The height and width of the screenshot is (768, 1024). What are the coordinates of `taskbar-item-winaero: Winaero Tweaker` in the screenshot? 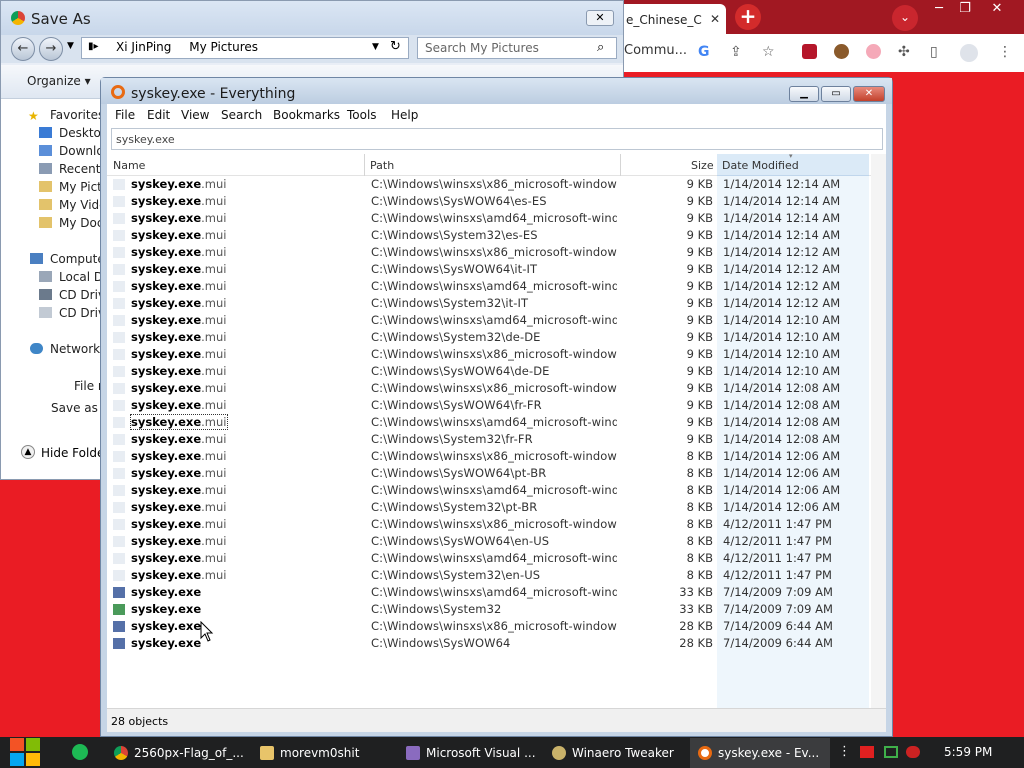 It's located at (614, 753).